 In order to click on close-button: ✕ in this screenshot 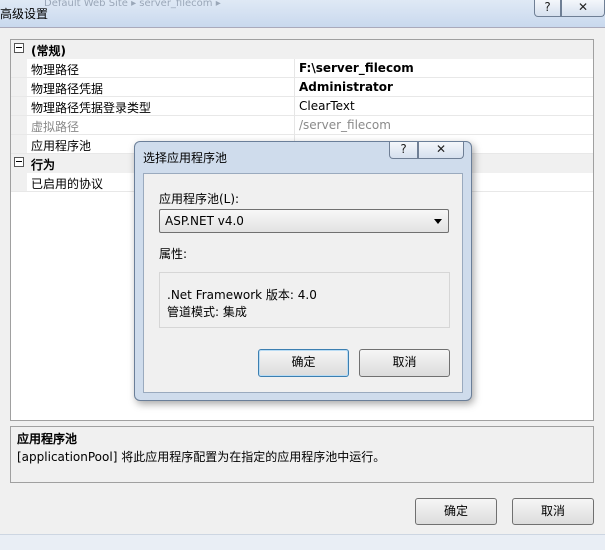, I will do `click(583, 8)`.